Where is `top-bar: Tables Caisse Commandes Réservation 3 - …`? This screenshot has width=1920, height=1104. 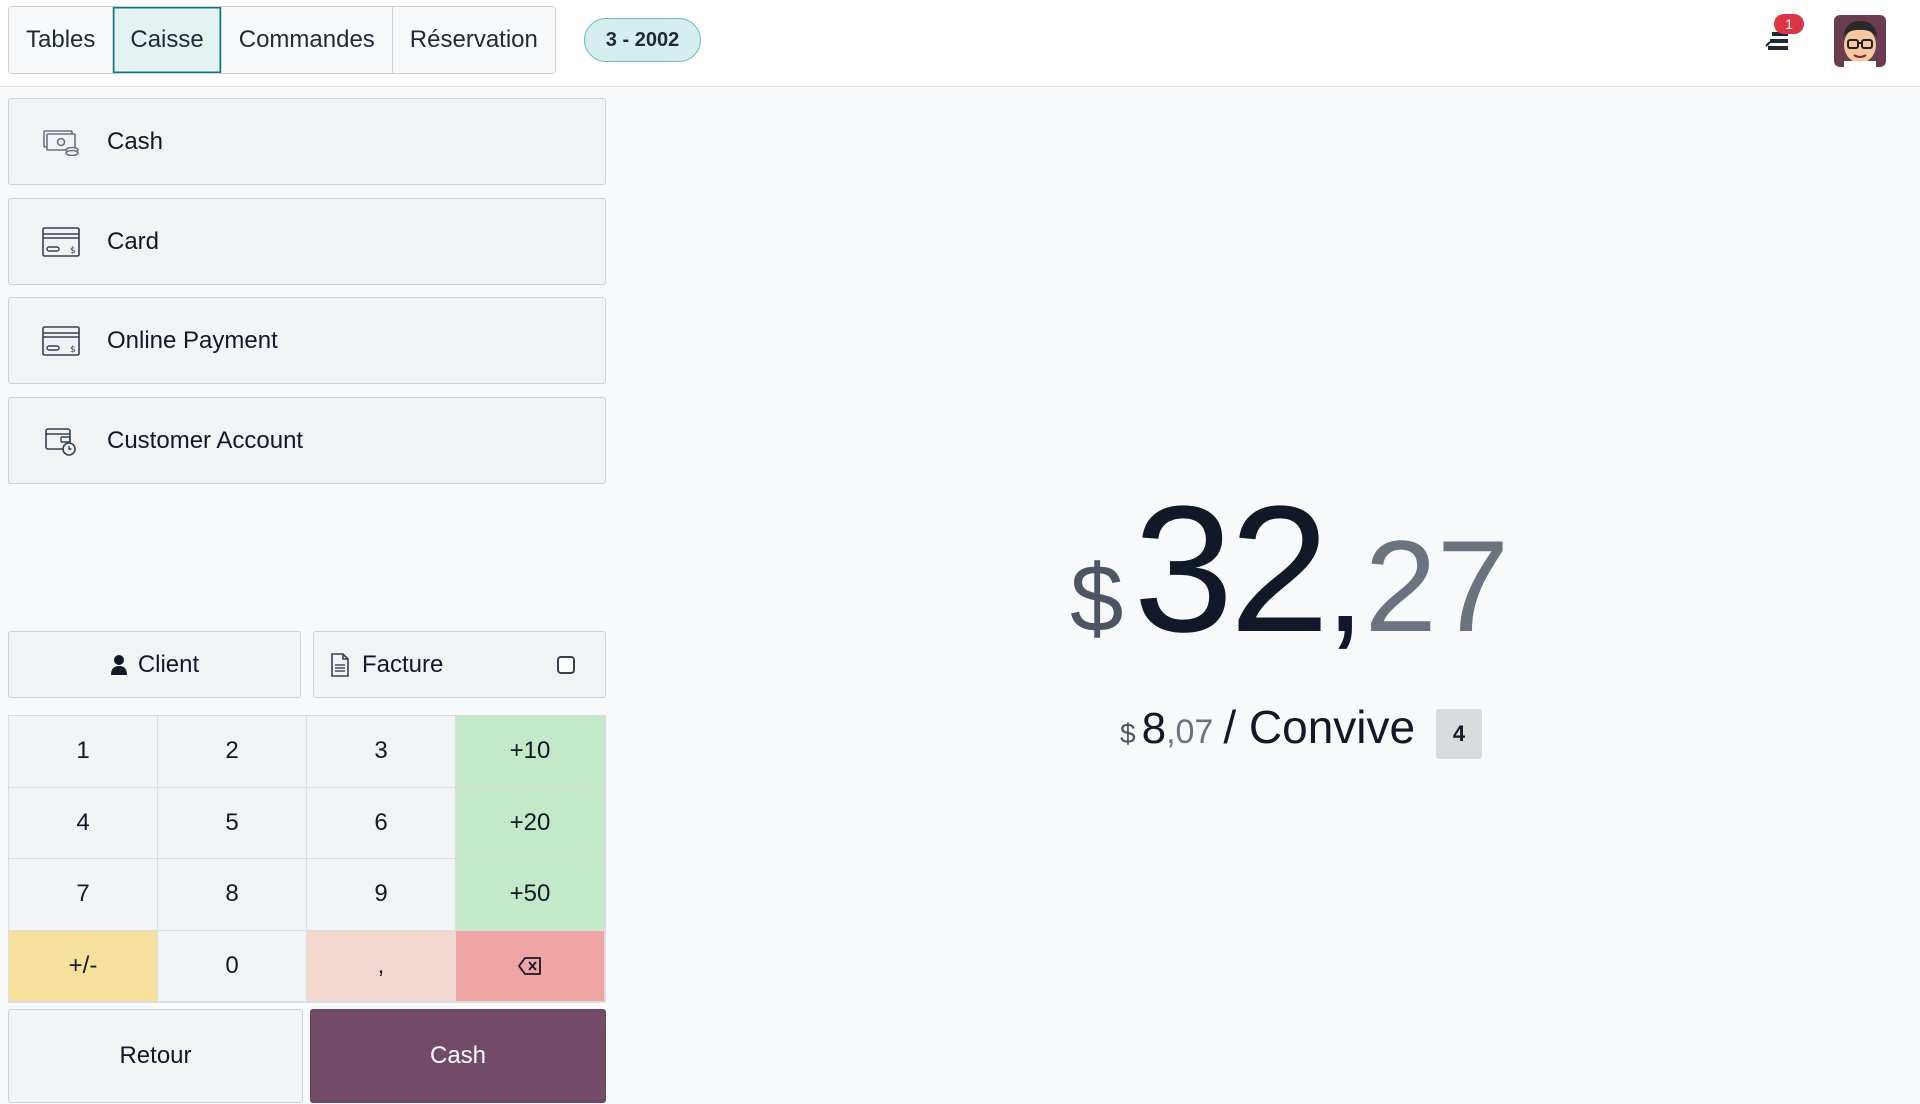
top-bar: Tables Caisse Commandes Réservation 3 - … is located at coordinates (960, 43).